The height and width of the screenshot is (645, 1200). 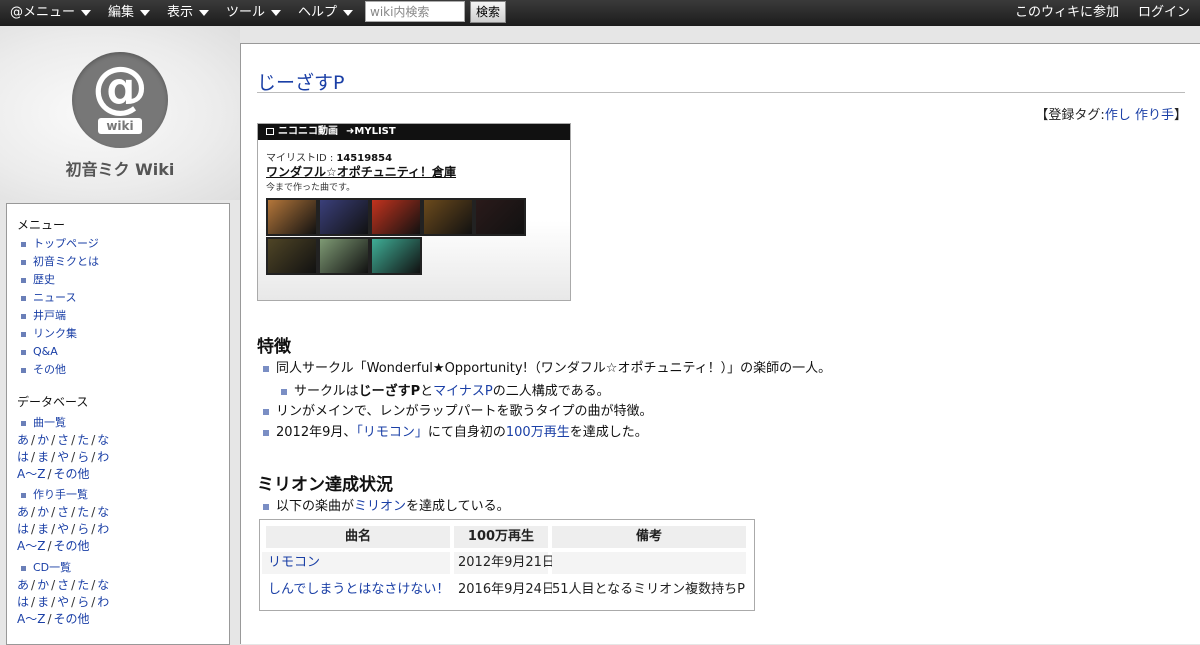 I want to click on sidebar-item-about: 初音ミクとは, so click(x=60, y=262).